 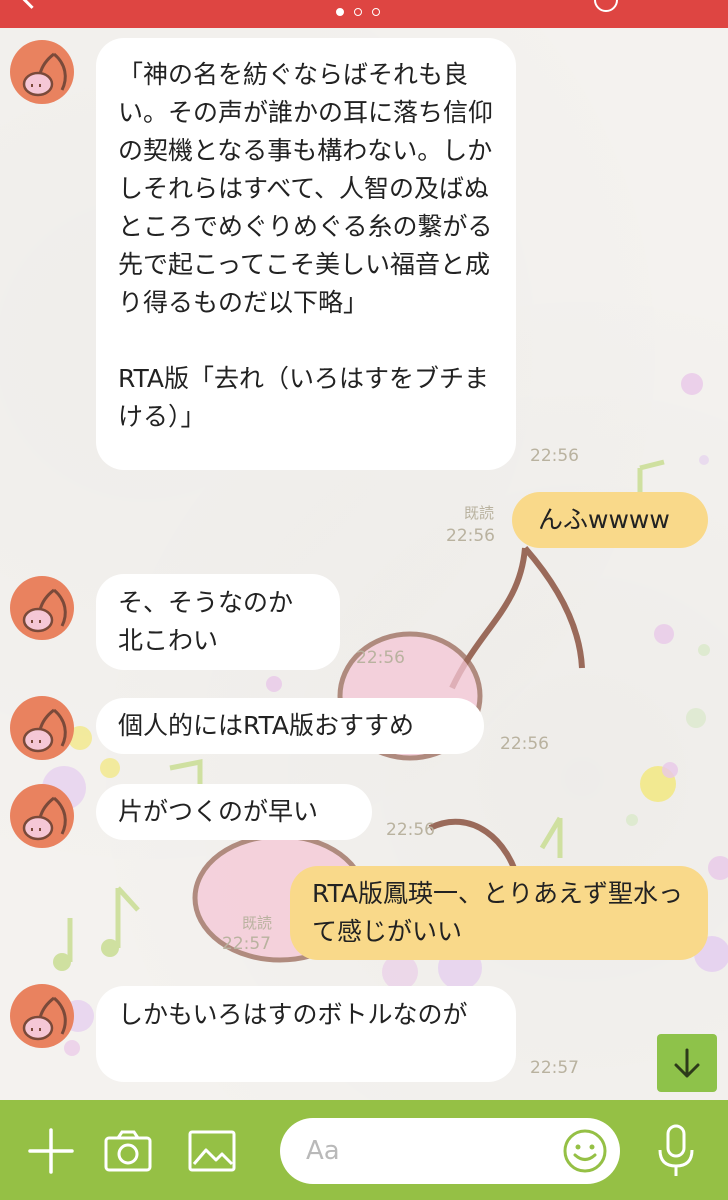 What do you see at coordinates (340, 12) in the screenshot?
I see `page-dot-active` at bounding box center [340, 12].